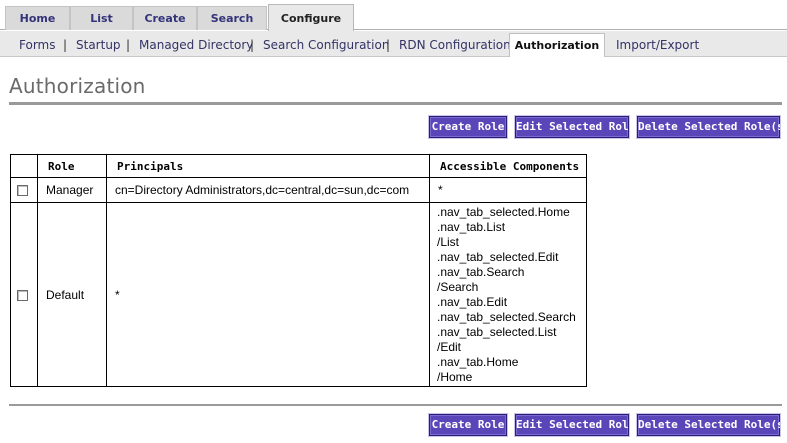  What do you see at coordinates (478, 361) in the screenshot?
I see `component-item: .nav_tab.Home` at bounding box center [478, 361].